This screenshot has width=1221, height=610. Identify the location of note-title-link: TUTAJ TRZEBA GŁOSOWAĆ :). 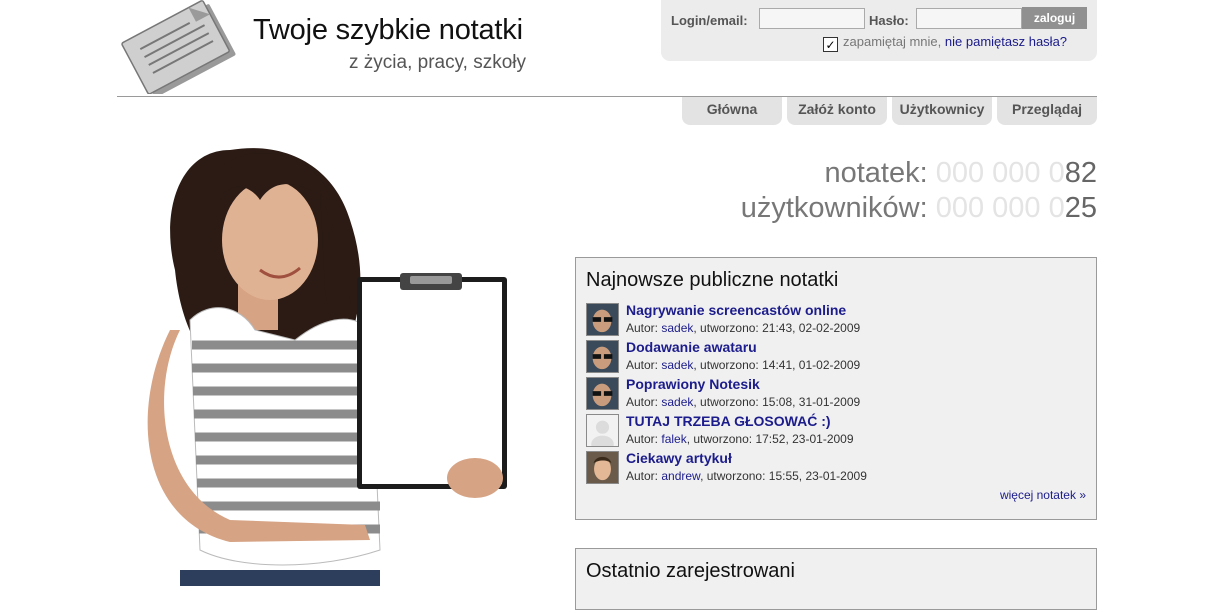
(728, 421).